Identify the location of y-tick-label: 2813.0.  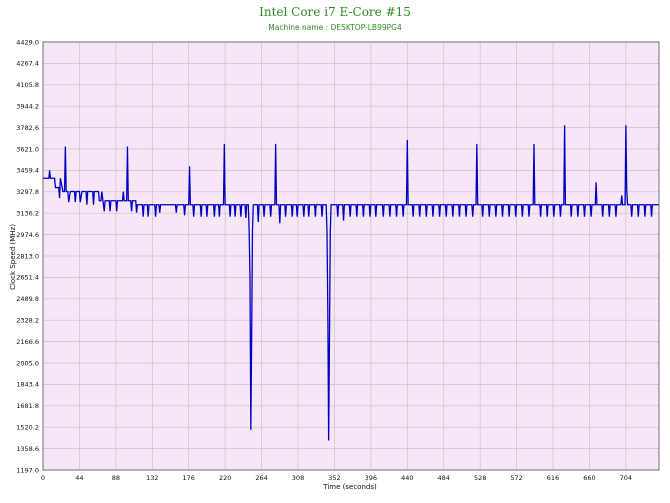
(27, 256).